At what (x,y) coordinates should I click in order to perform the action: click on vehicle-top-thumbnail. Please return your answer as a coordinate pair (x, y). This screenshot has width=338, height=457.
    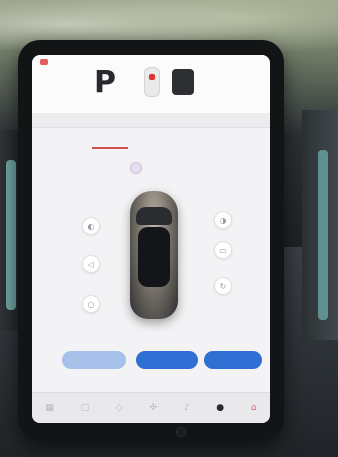
    Looking at the image, I should click on (183, 82).